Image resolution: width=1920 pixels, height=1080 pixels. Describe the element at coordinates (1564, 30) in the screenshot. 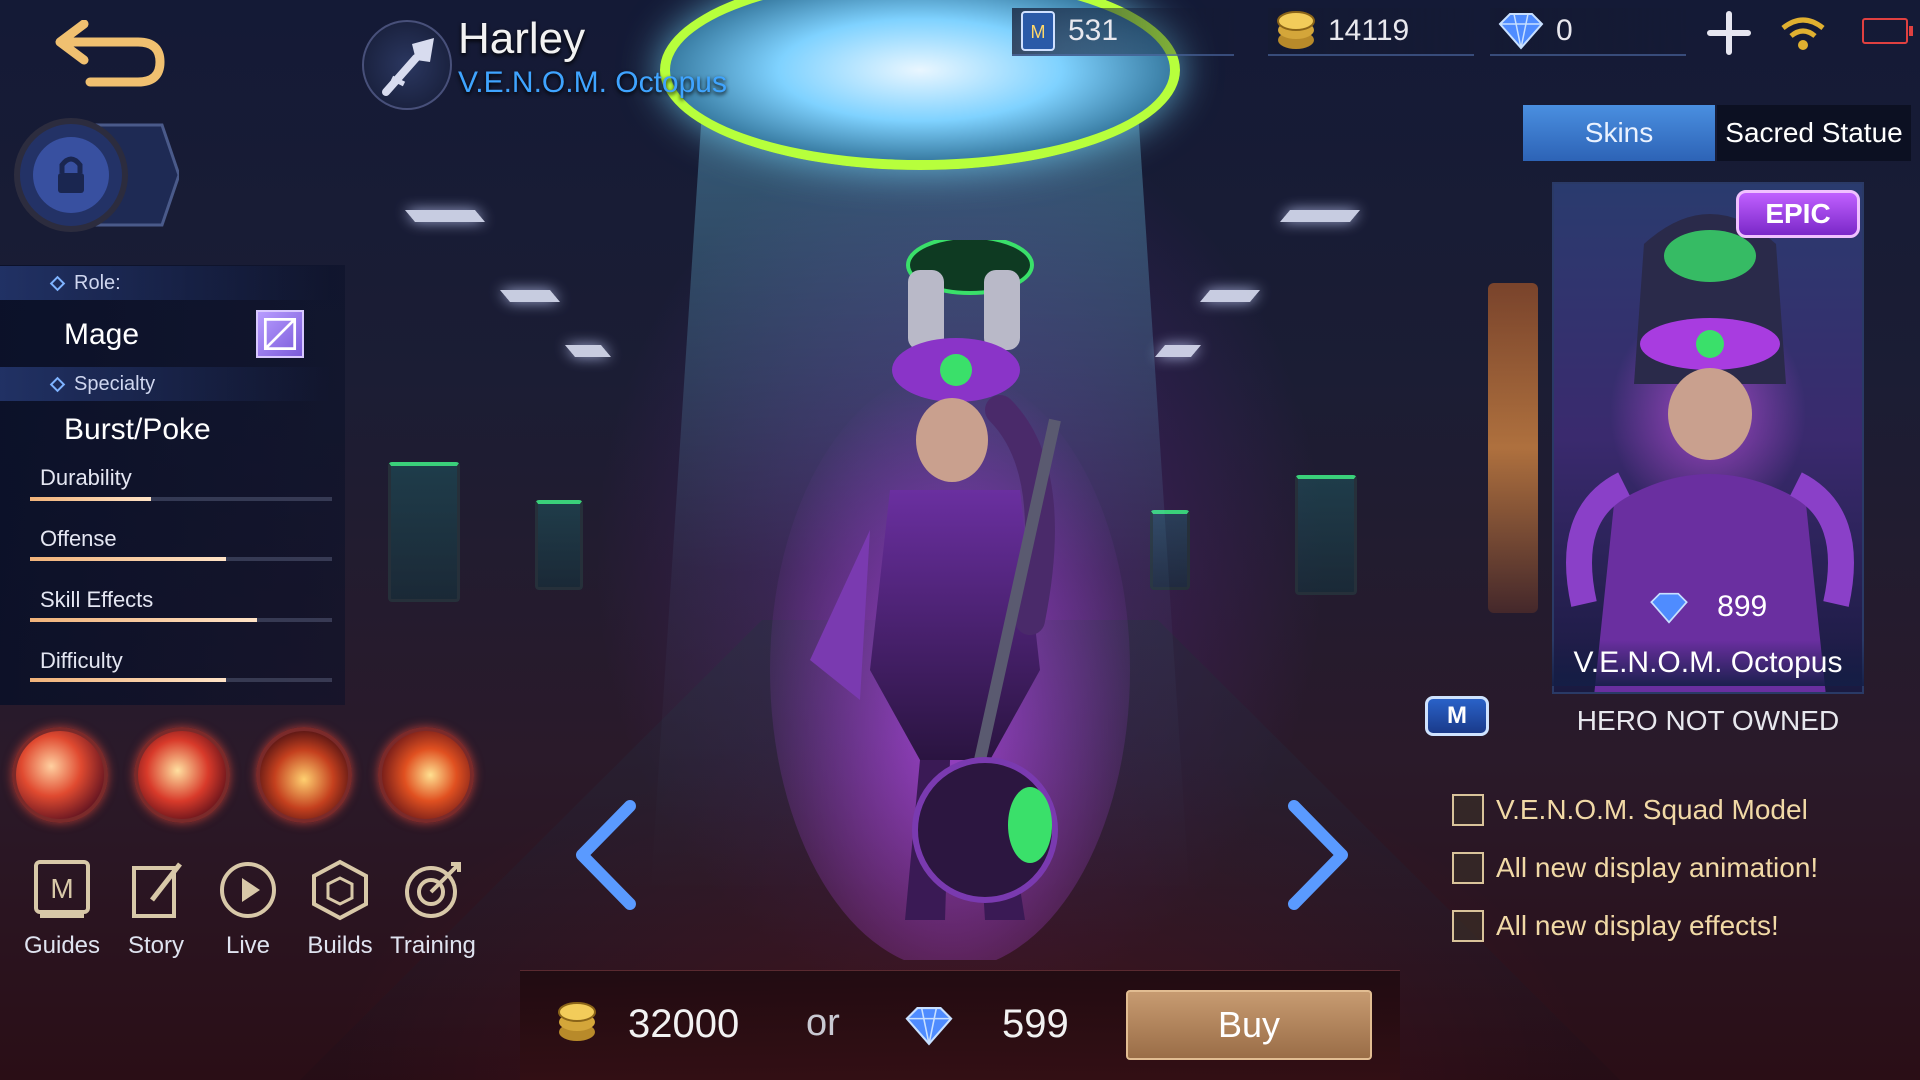

I see `diamond-count: 0` at that location.